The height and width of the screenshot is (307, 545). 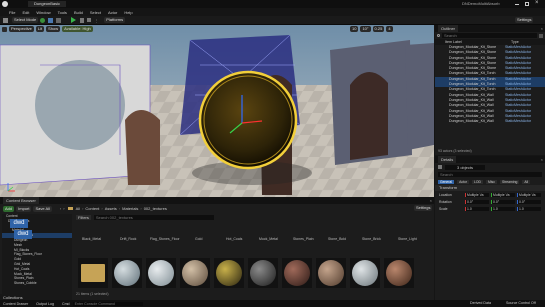 What do you see at coordinates (389, 29) in the screenshot?
I see `camera-speed-value: 4` at bounding box center [389, 29].